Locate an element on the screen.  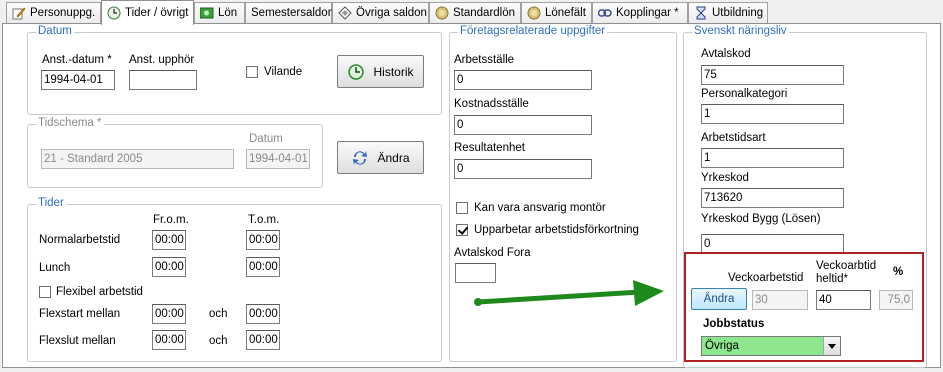
anst-upphor-label: Anst. upphör is located at coordinates (162, 60).